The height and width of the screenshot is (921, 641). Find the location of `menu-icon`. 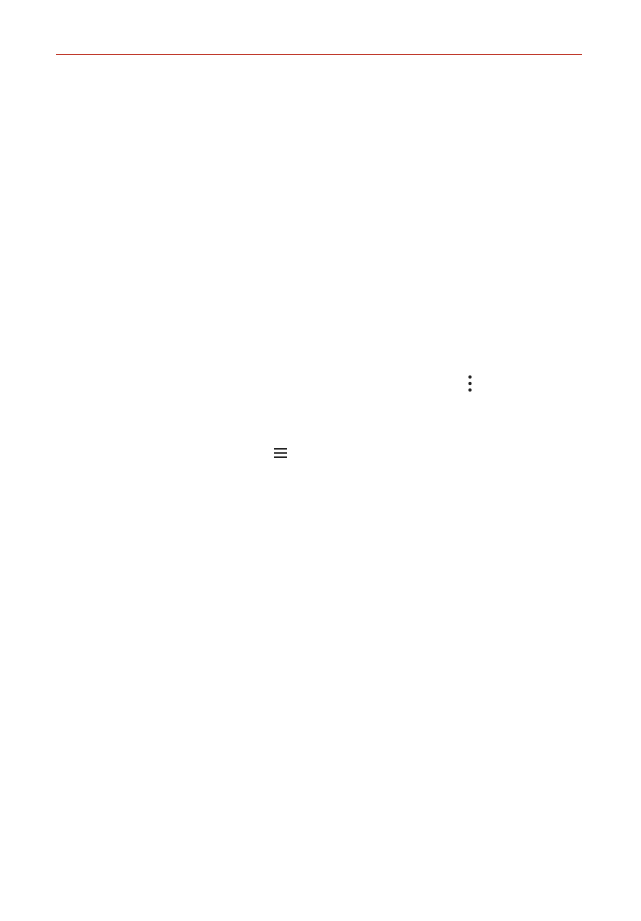

menu-icon is located at coordinates (281, 453).